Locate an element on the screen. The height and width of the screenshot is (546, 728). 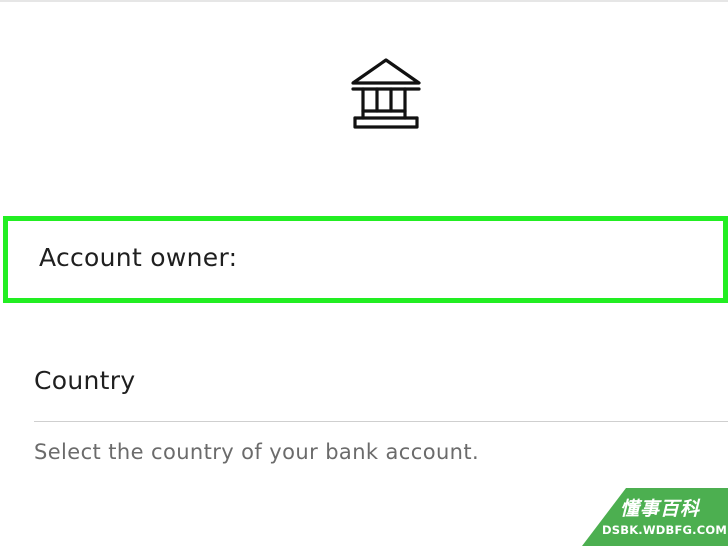
country-help-text: Select the country of your bank account. is located at coordinates (257, 452).